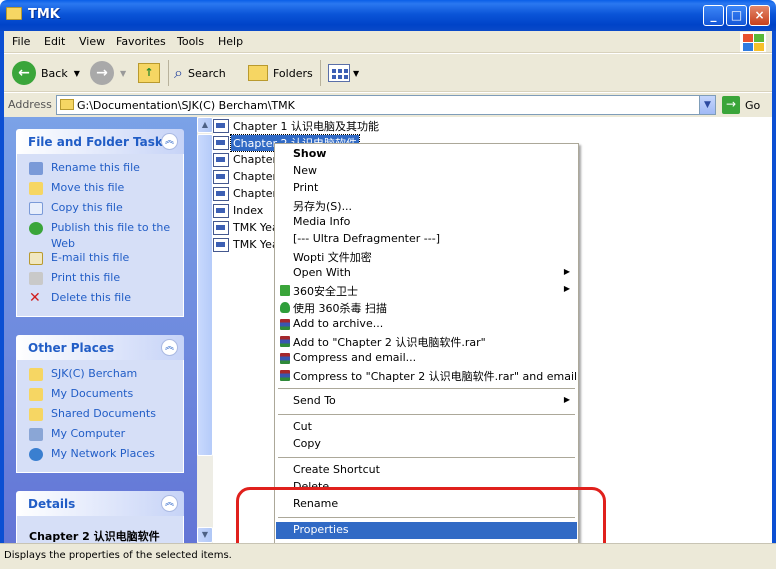  I want to click on scroll-thumb, so click(205, 295).